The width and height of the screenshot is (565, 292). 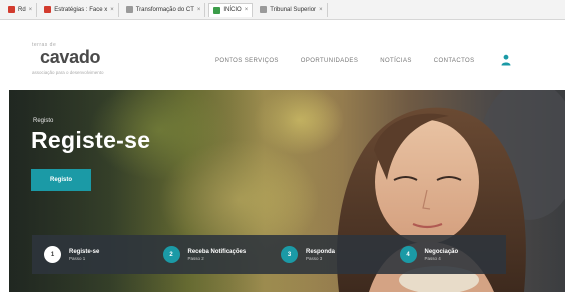 I want to click on step-text: Receba Notificações Passo 2, so click(x=217, y=255).